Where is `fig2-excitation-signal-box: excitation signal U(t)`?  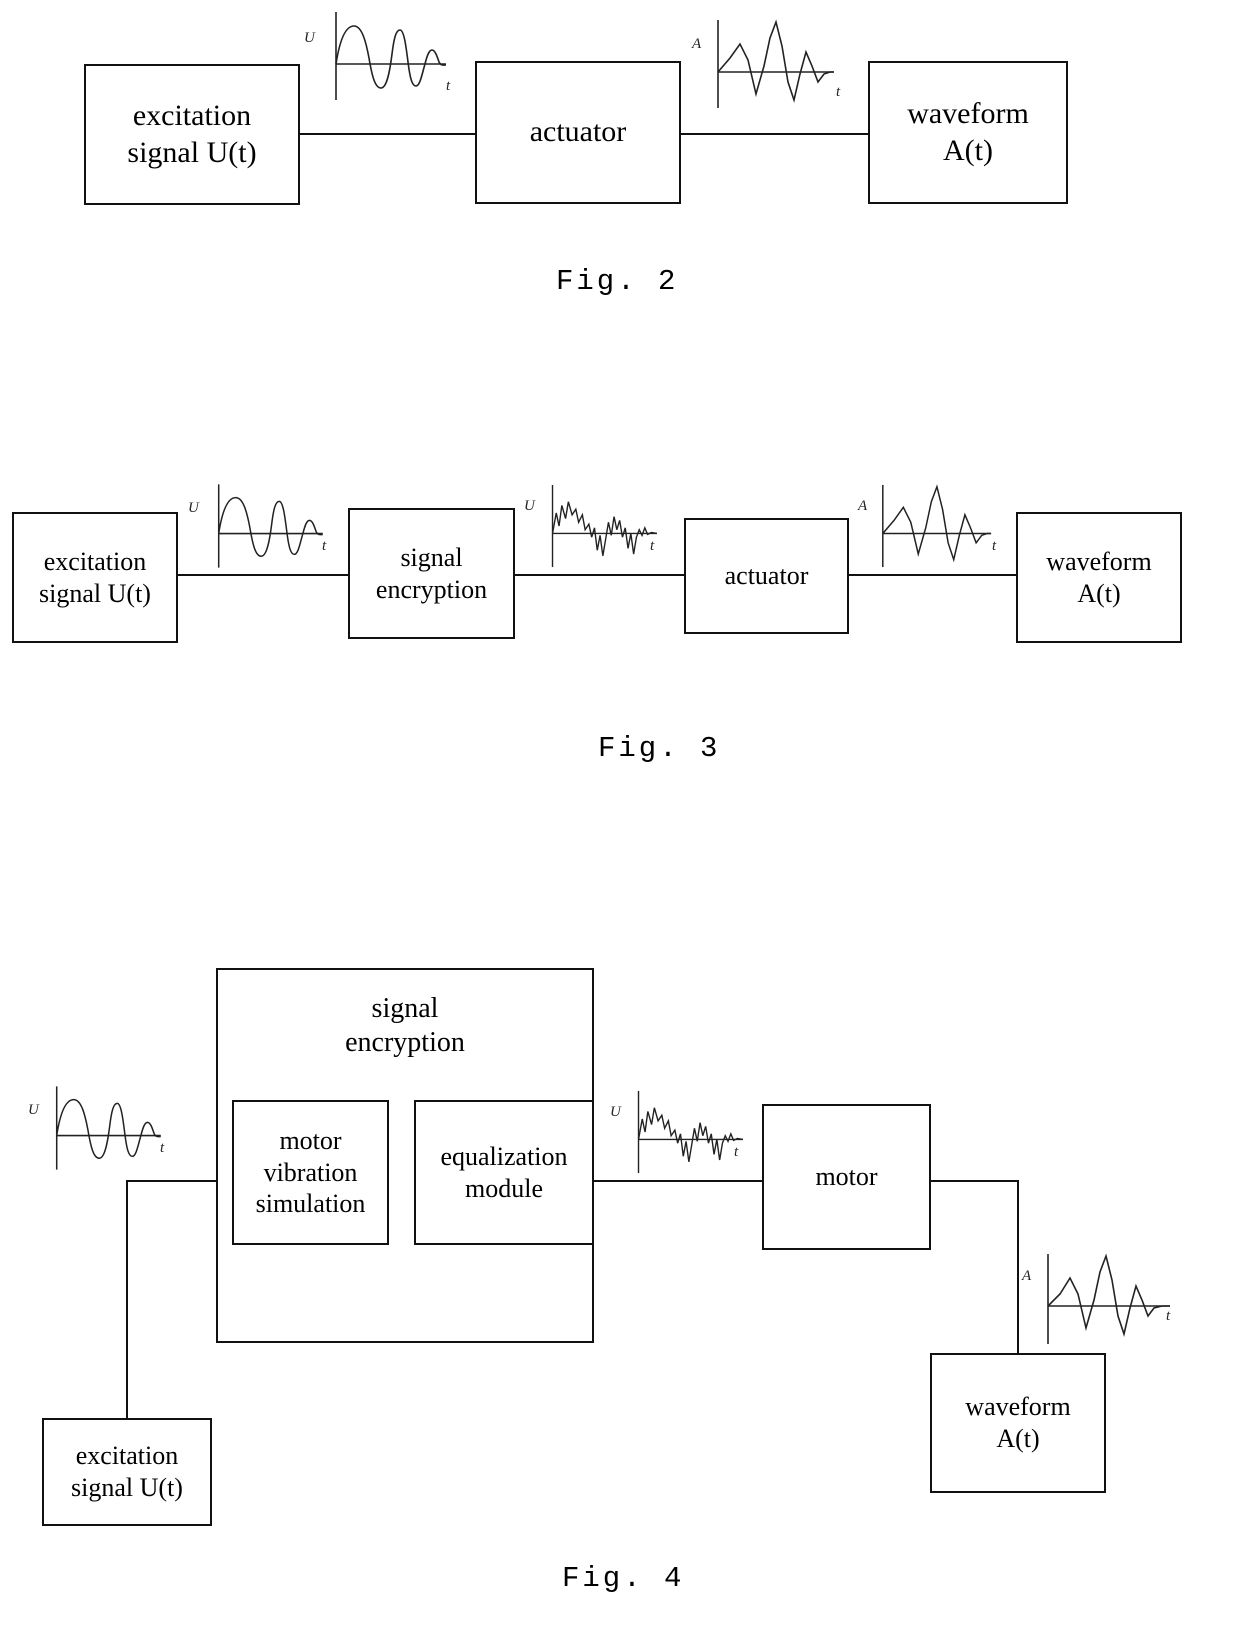
fig2-excitation-signal-box: excitation signal U(t) is located at coordinates (192, 134).